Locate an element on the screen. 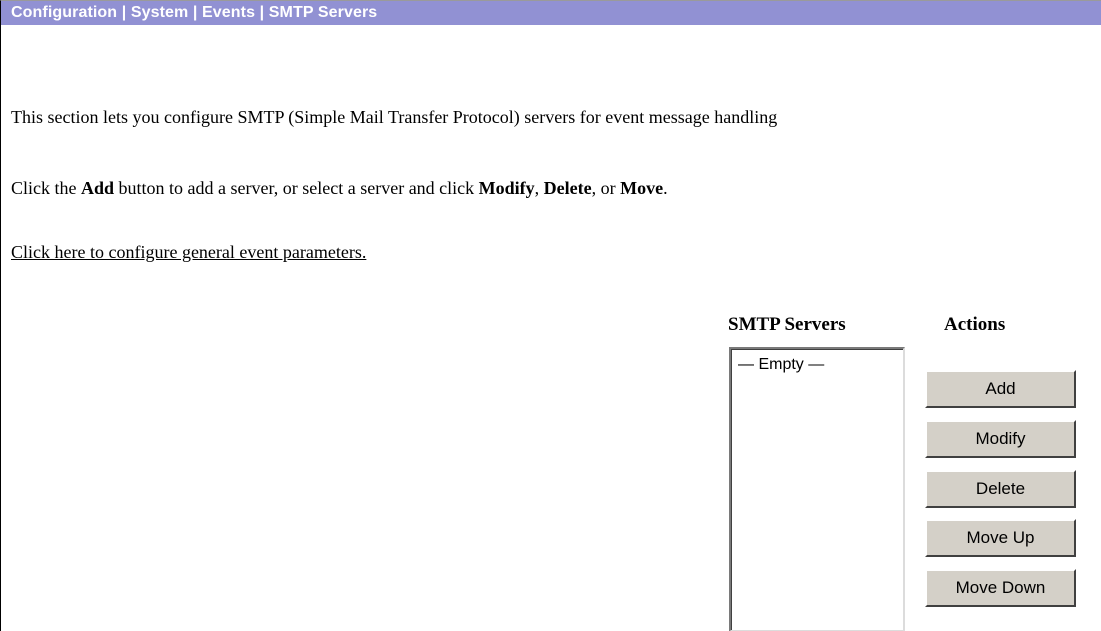 The height and width of the screenshot is (631, 1101). list-item: — Empty — is located at coordinates (781, 365).